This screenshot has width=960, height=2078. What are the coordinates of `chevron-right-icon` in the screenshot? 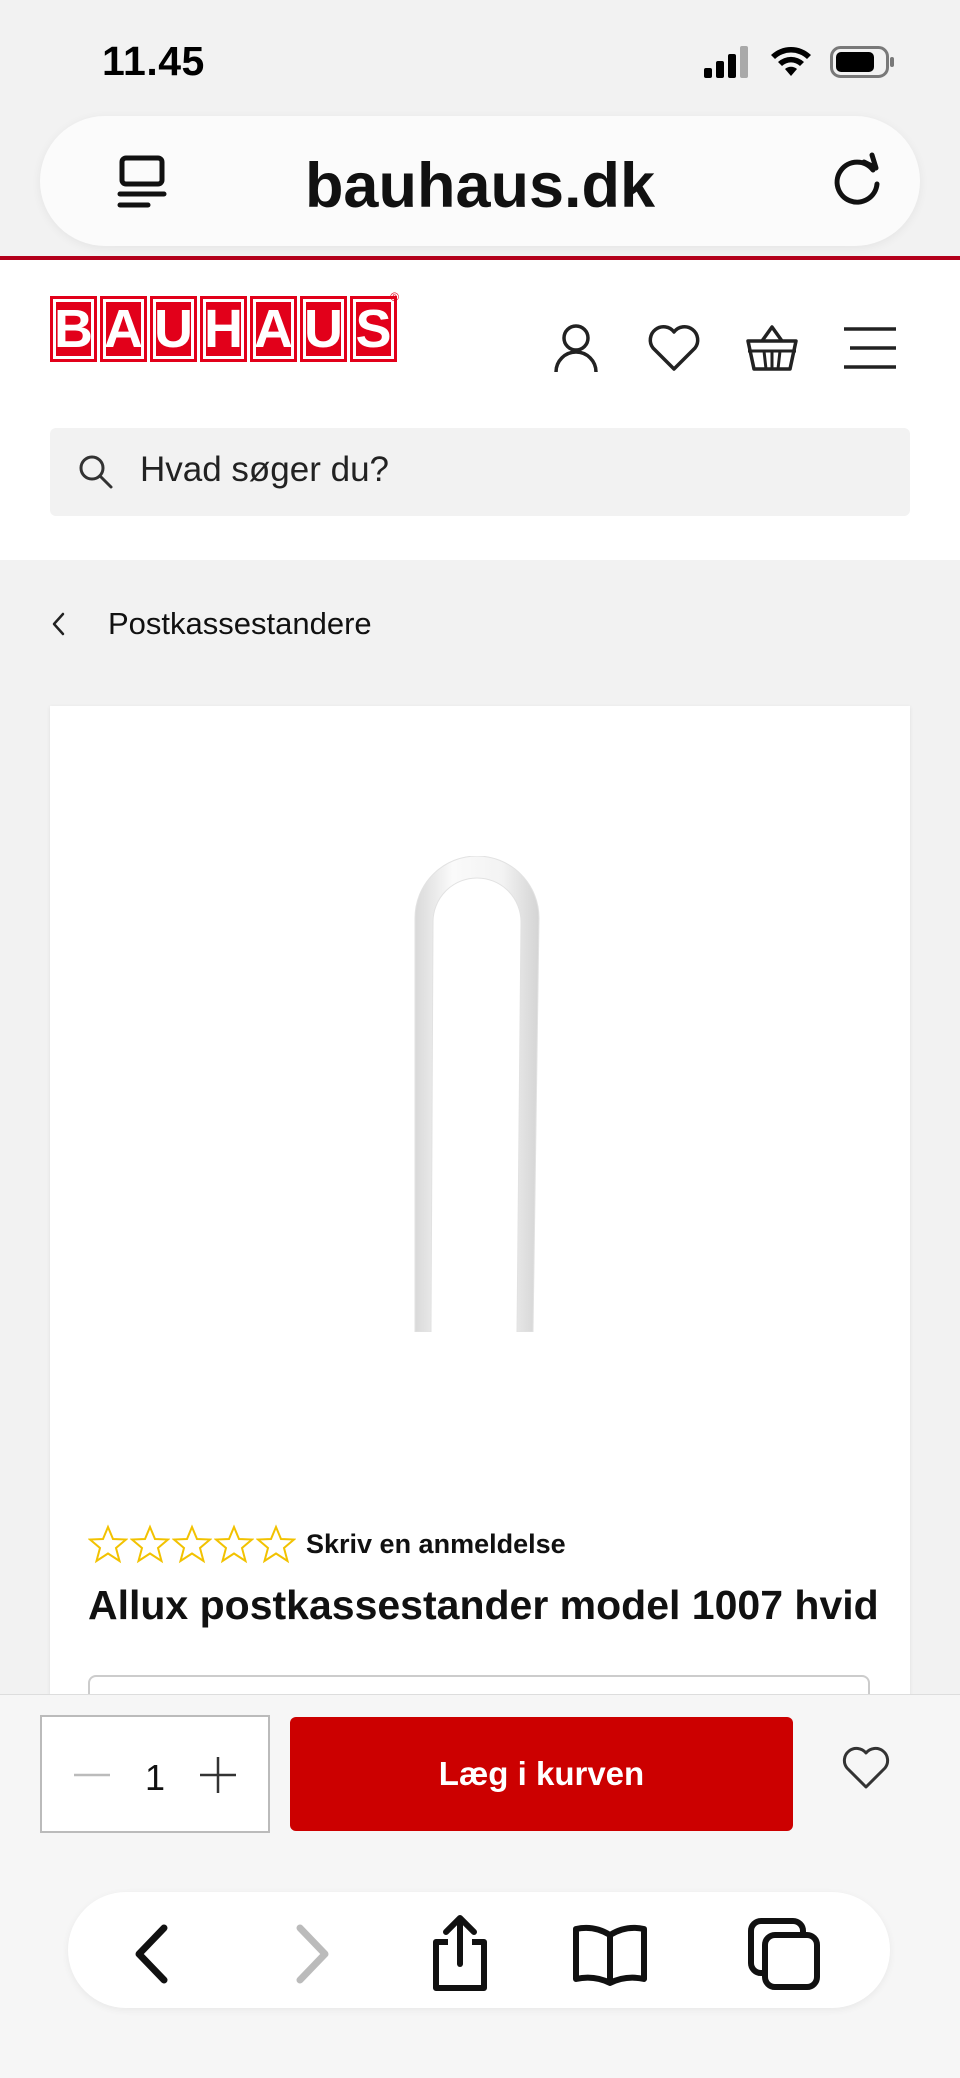 It's located at (312, 1954).